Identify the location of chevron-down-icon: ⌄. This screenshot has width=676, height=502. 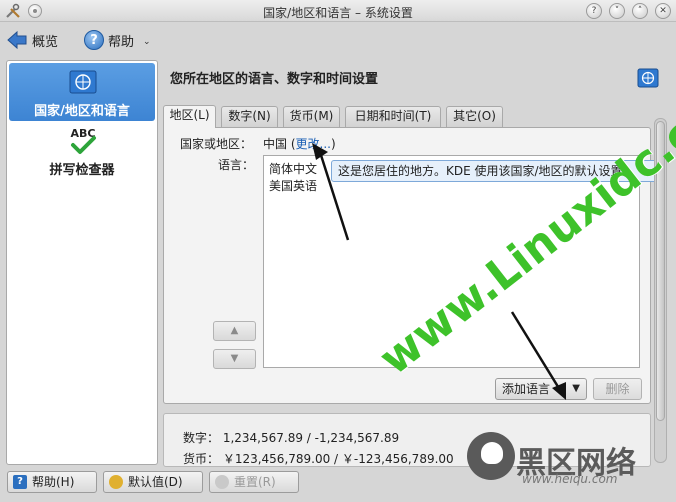
(147, 42).